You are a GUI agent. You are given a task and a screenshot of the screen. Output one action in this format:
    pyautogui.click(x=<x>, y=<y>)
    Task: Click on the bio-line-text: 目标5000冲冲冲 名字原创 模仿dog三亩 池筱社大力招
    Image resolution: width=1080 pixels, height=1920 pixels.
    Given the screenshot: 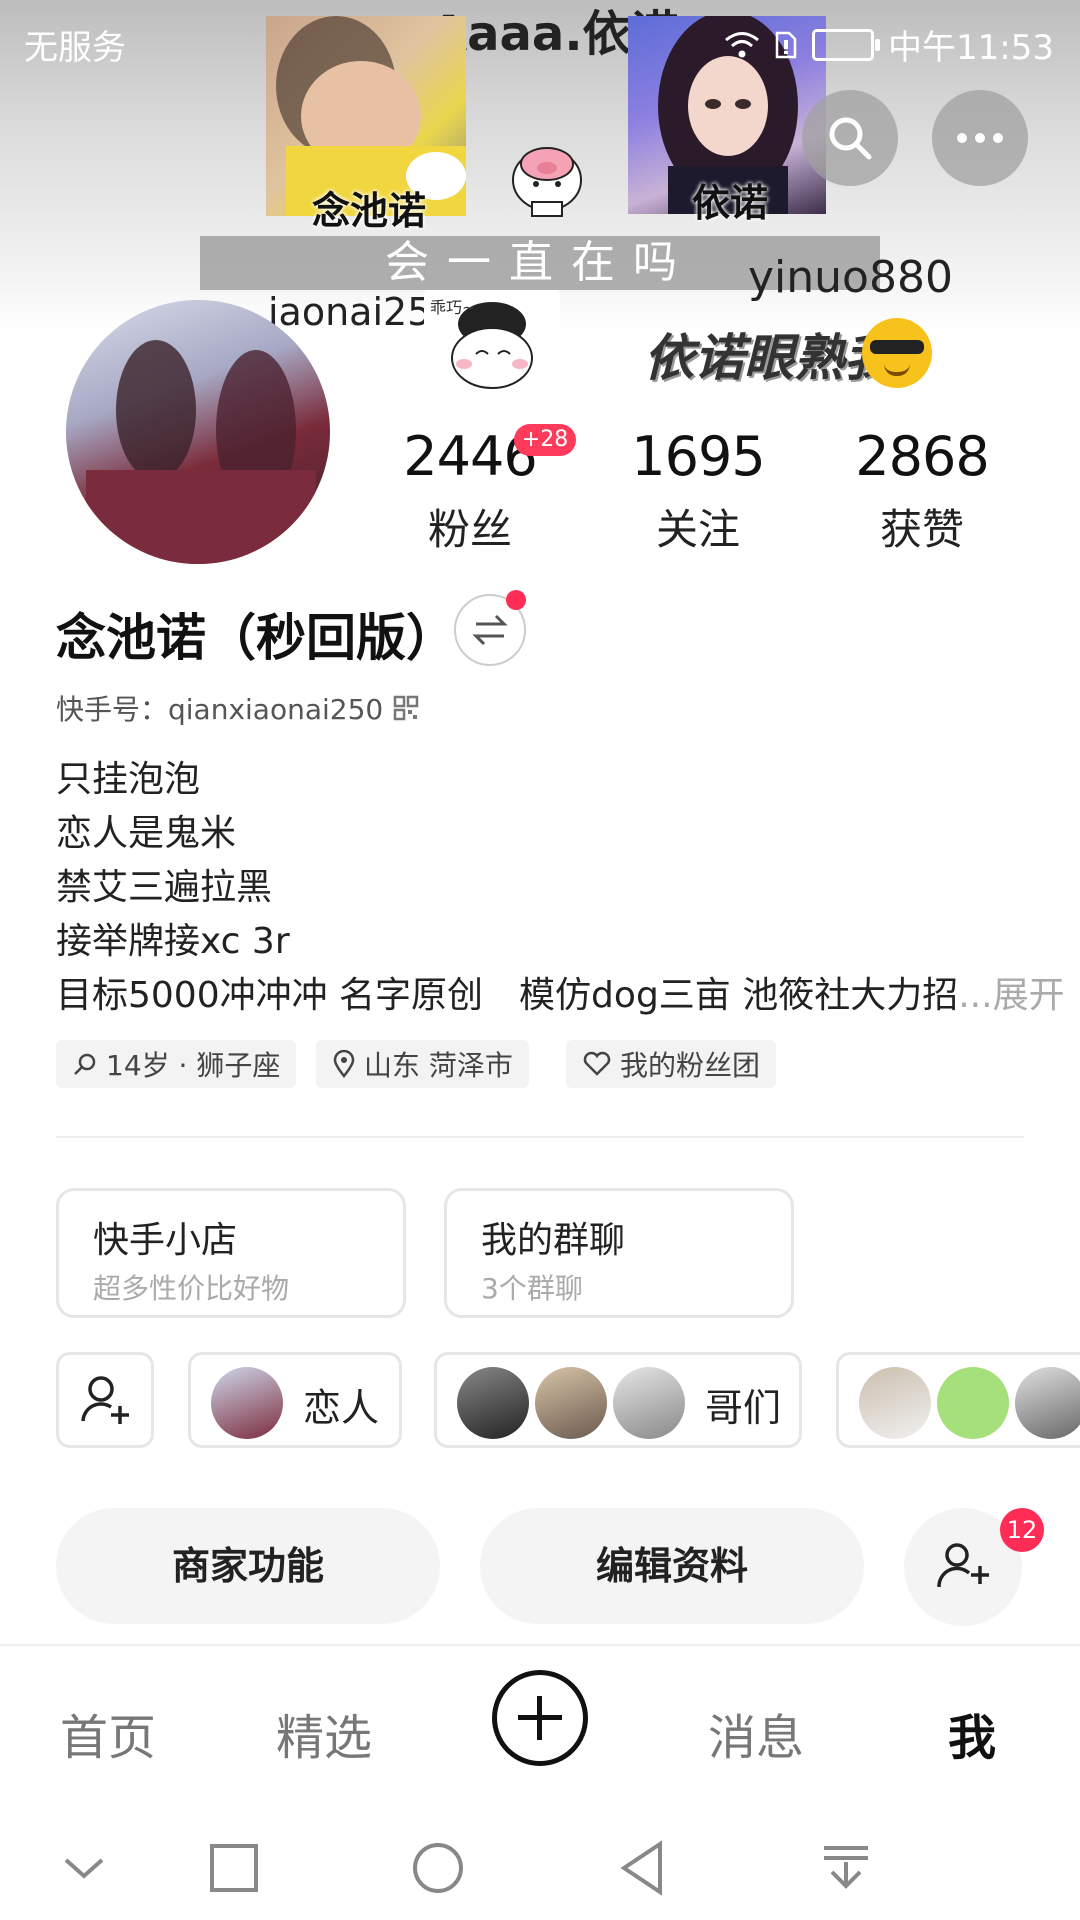 What is the action you would take?
    pyautogui.click(x=507, y=995)
    